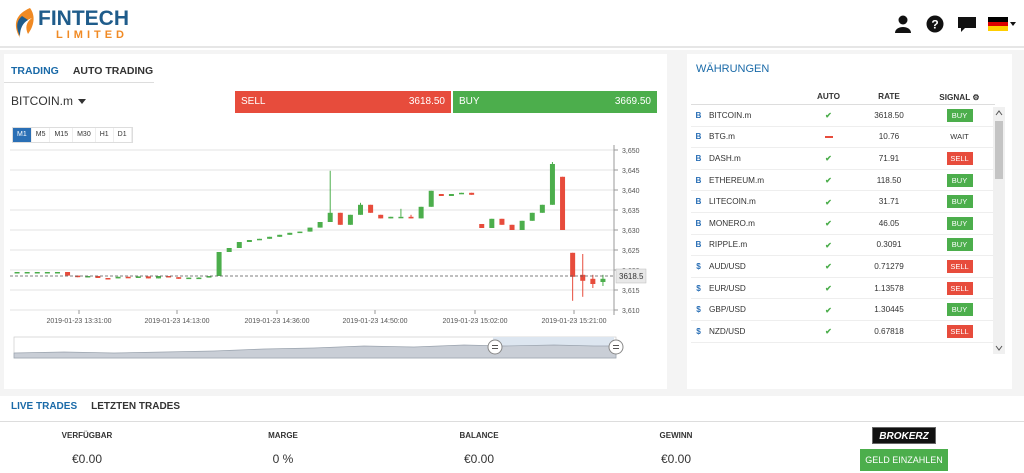  Describe the element at coordinates (959, 137) in the screenshot. I see `signal-badge: WAIT` at that location.